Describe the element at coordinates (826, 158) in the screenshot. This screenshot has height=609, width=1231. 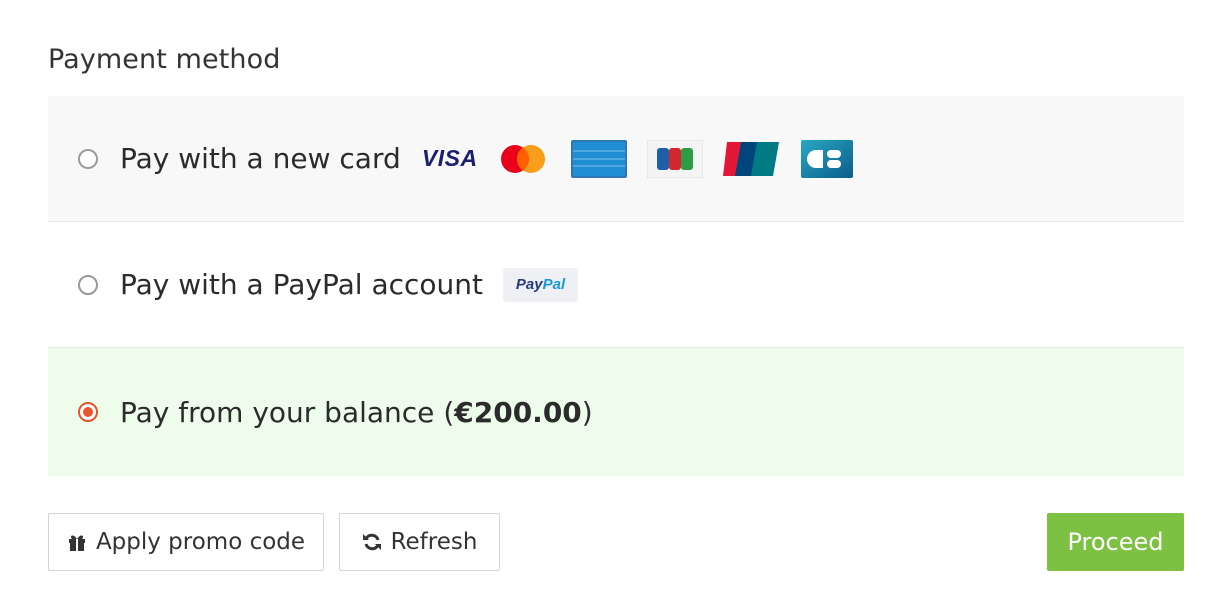
I see `cb-icon` at that location.